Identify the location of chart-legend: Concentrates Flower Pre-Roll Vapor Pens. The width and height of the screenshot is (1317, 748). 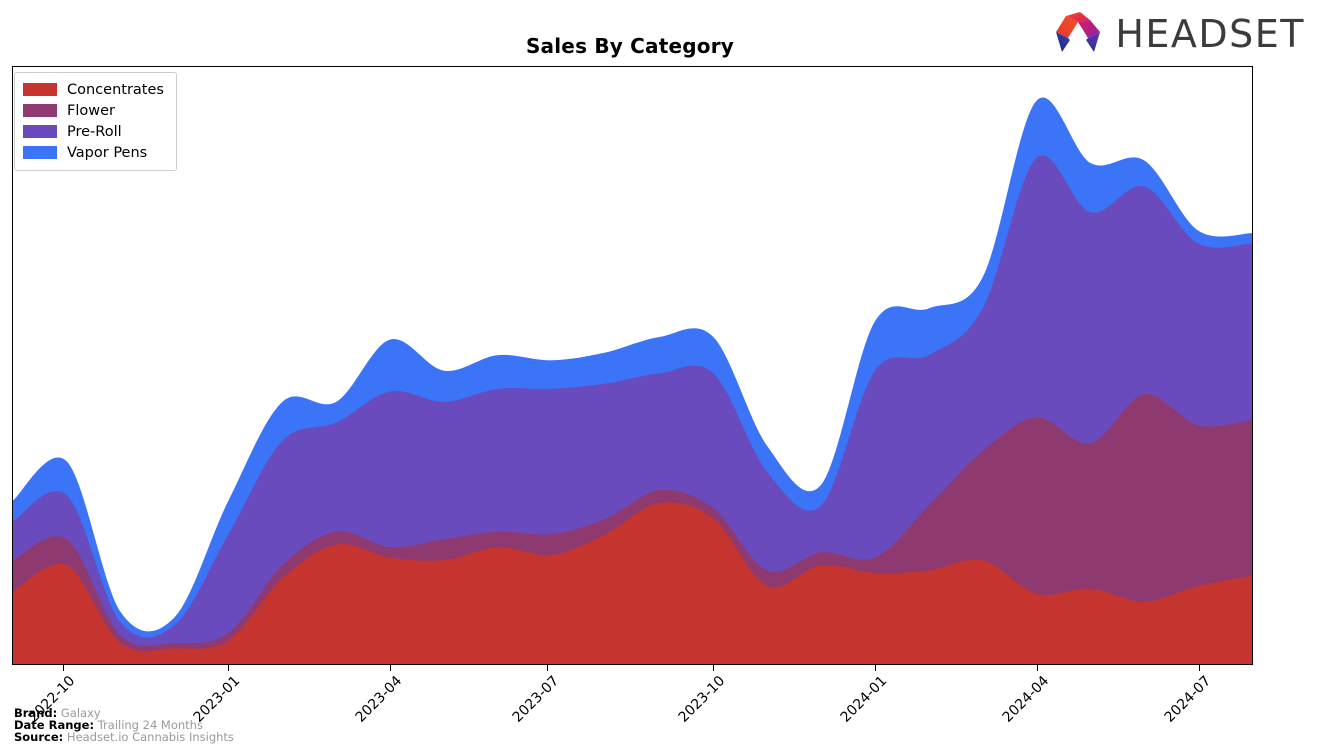
(95, 121).